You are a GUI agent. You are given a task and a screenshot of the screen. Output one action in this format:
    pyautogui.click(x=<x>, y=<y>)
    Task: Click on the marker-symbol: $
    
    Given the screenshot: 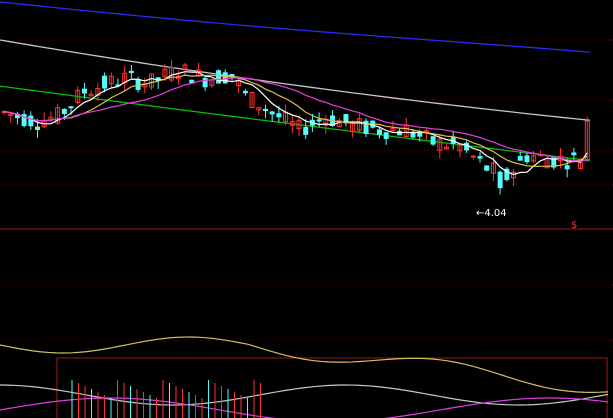 What is the action you would take?
    pyautogui.click(x=574, y=225)
    